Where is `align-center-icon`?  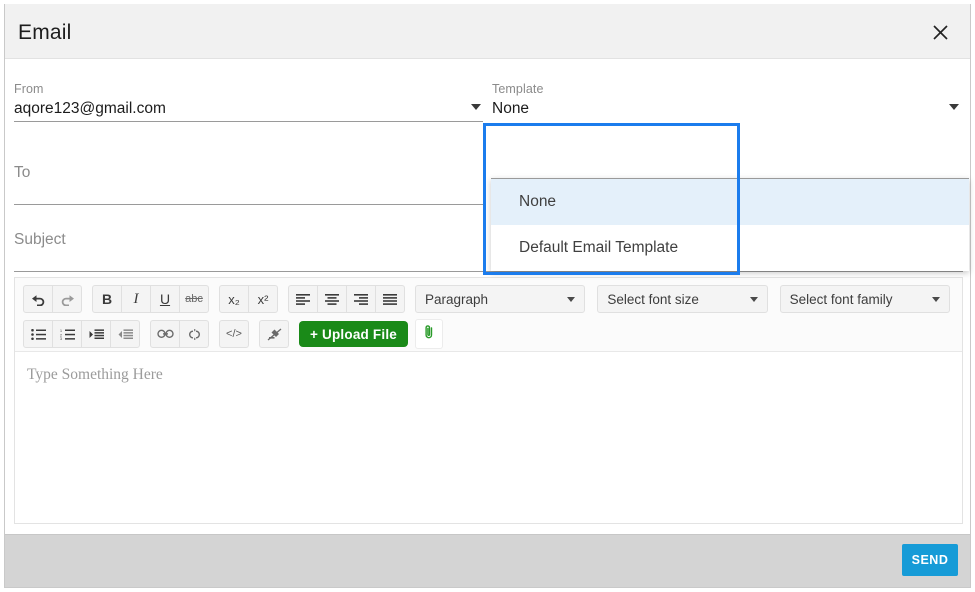 align-center-icon is located at coordinates (332, 299).